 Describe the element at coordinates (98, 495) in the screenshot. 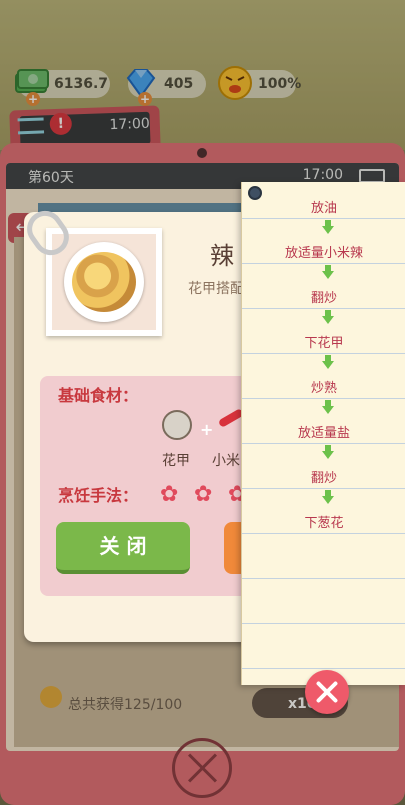

I see `cooking-method-label: 烹饪手法：` at that location.